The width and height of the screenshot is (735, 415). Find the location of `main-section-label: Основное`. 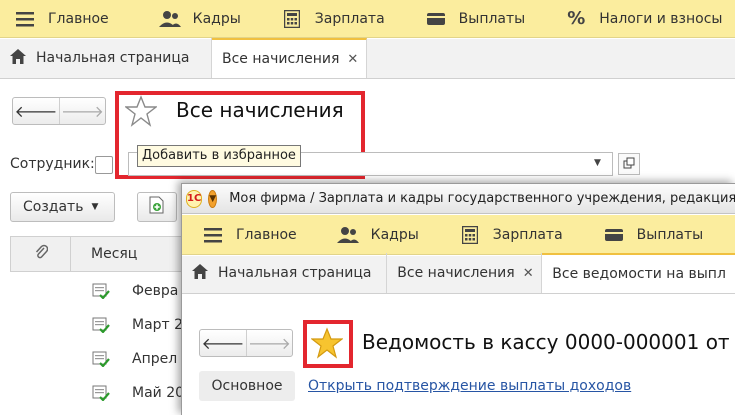

main-section-label: Основное is located at coordinates (247, 386).